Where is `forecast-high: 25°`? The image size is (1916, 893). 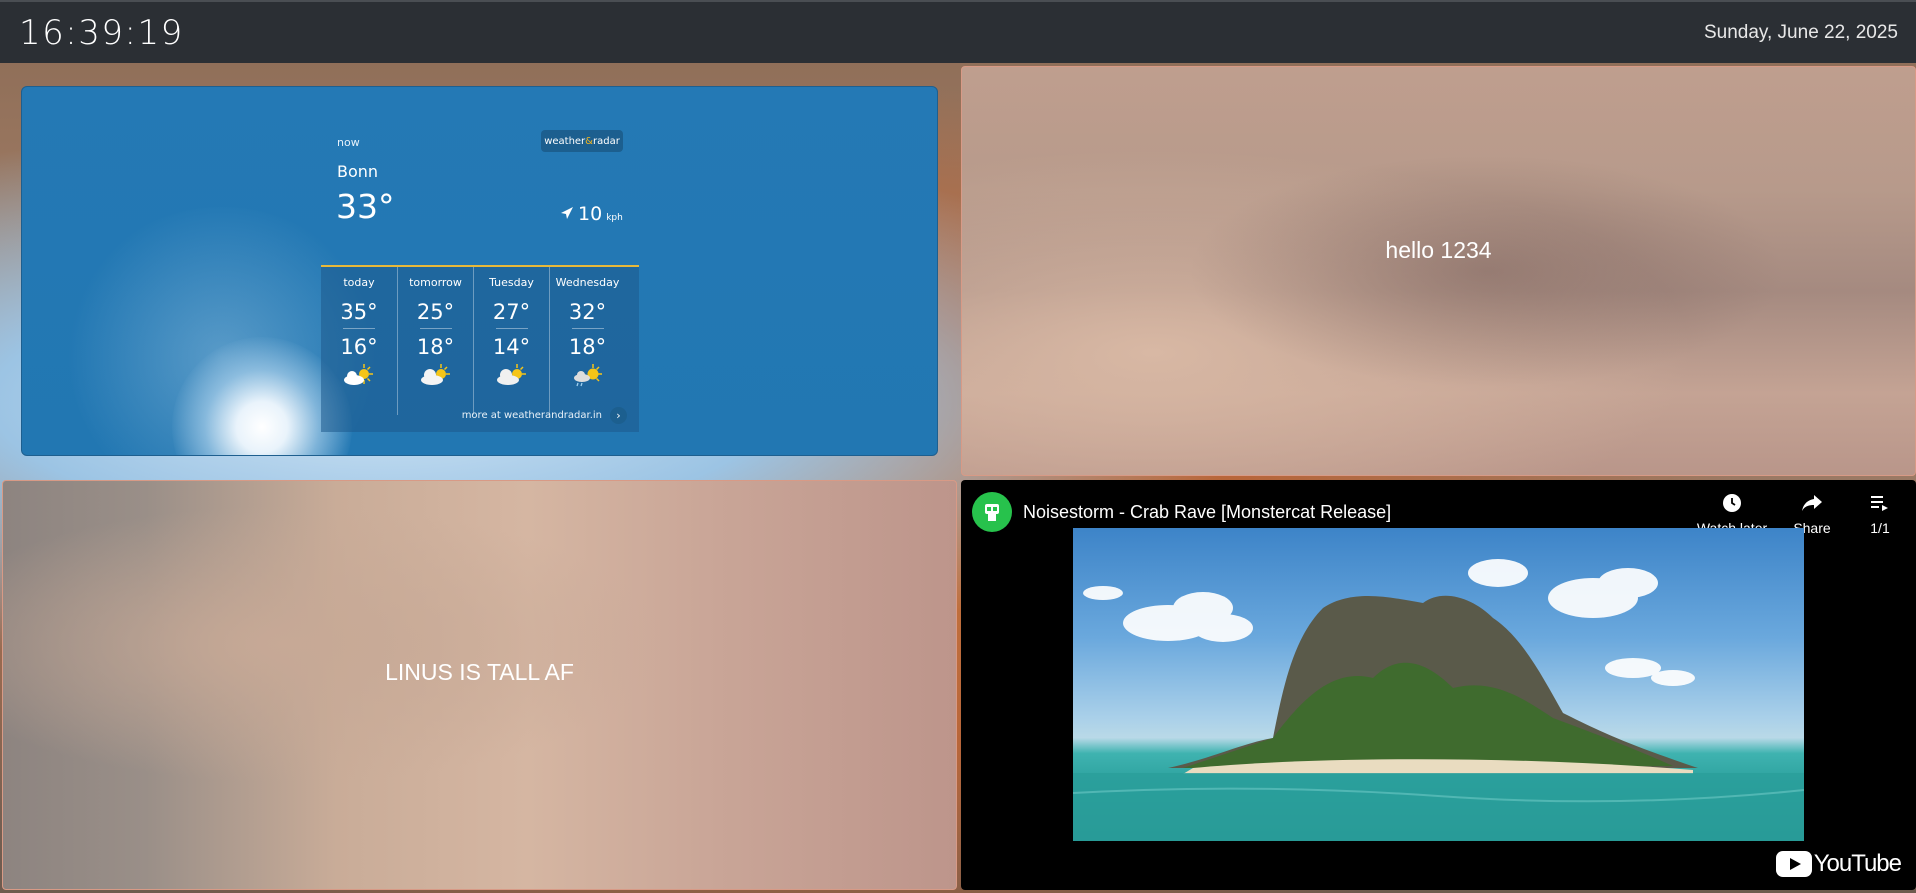 forecast-high: 25° is located at coordinates (435, 312).